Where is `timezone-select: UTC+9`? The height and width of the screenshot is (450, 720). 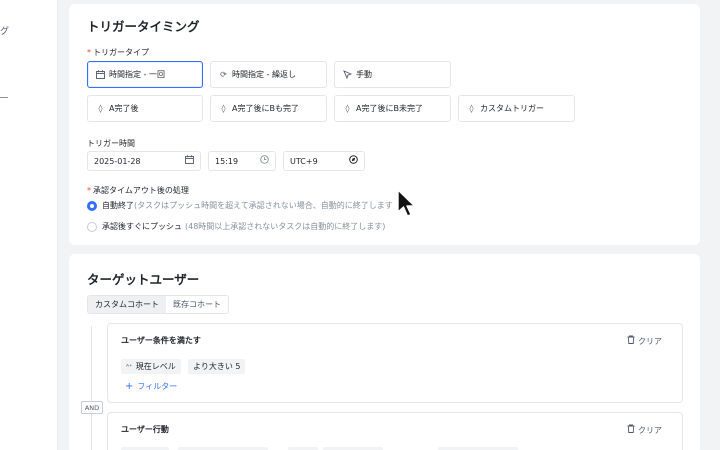 timezone-select: UTC+9 is located at coordinates (324, 161).